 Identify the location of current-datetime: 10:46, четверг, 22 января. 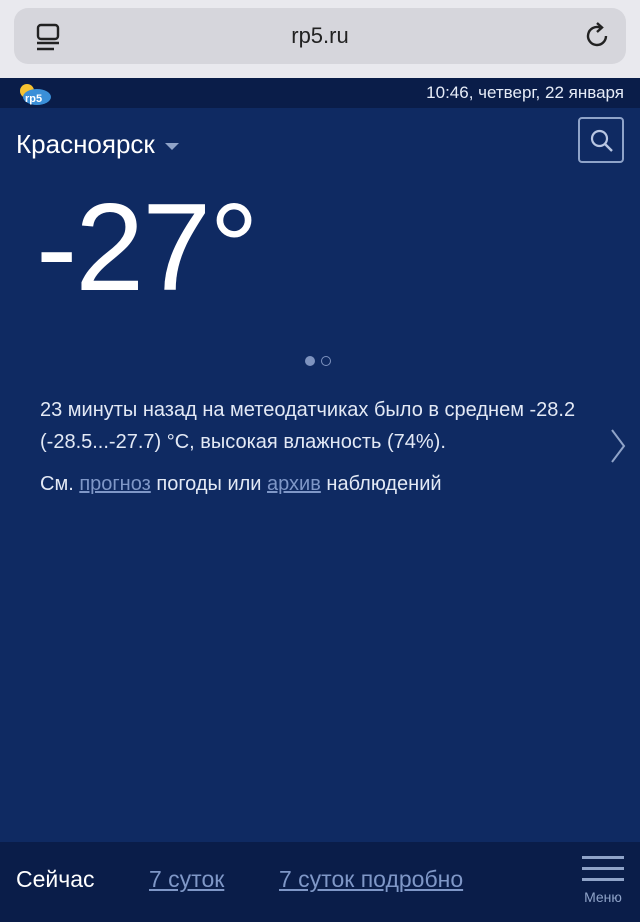
(525, 92).